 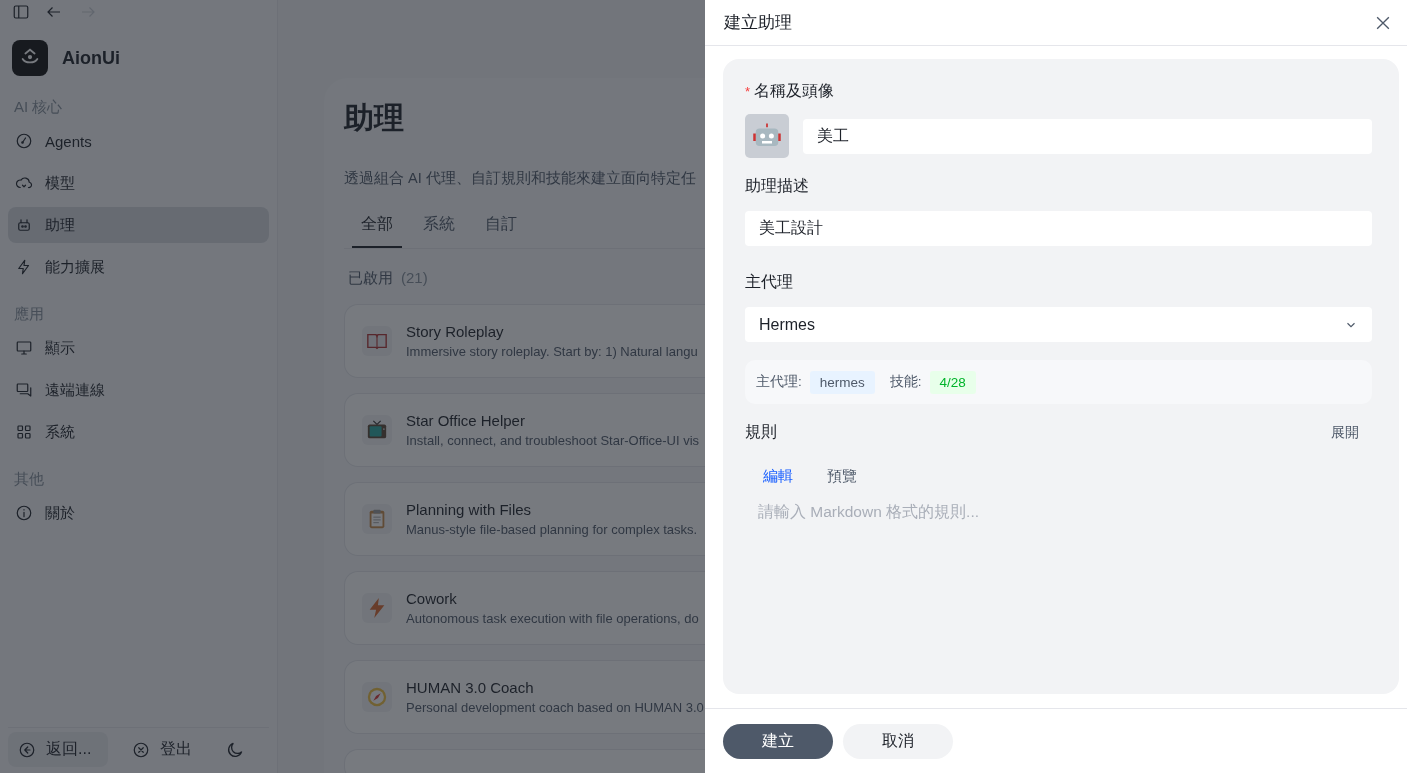 I want to click on description-input: 美工設計, so click(x=1058, y=228).